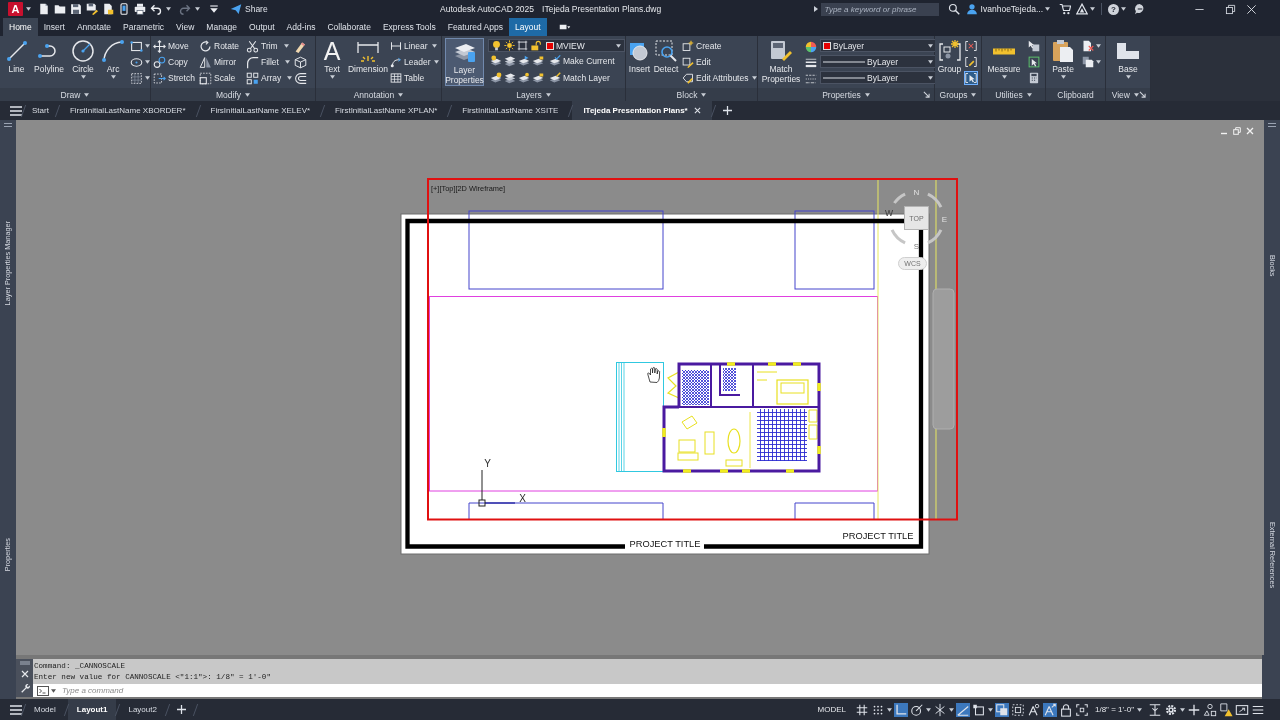  What do you see at coordinates (136, 62) in the screenshot?
I see `ellipse-icon` at bounding box center [136, 62].